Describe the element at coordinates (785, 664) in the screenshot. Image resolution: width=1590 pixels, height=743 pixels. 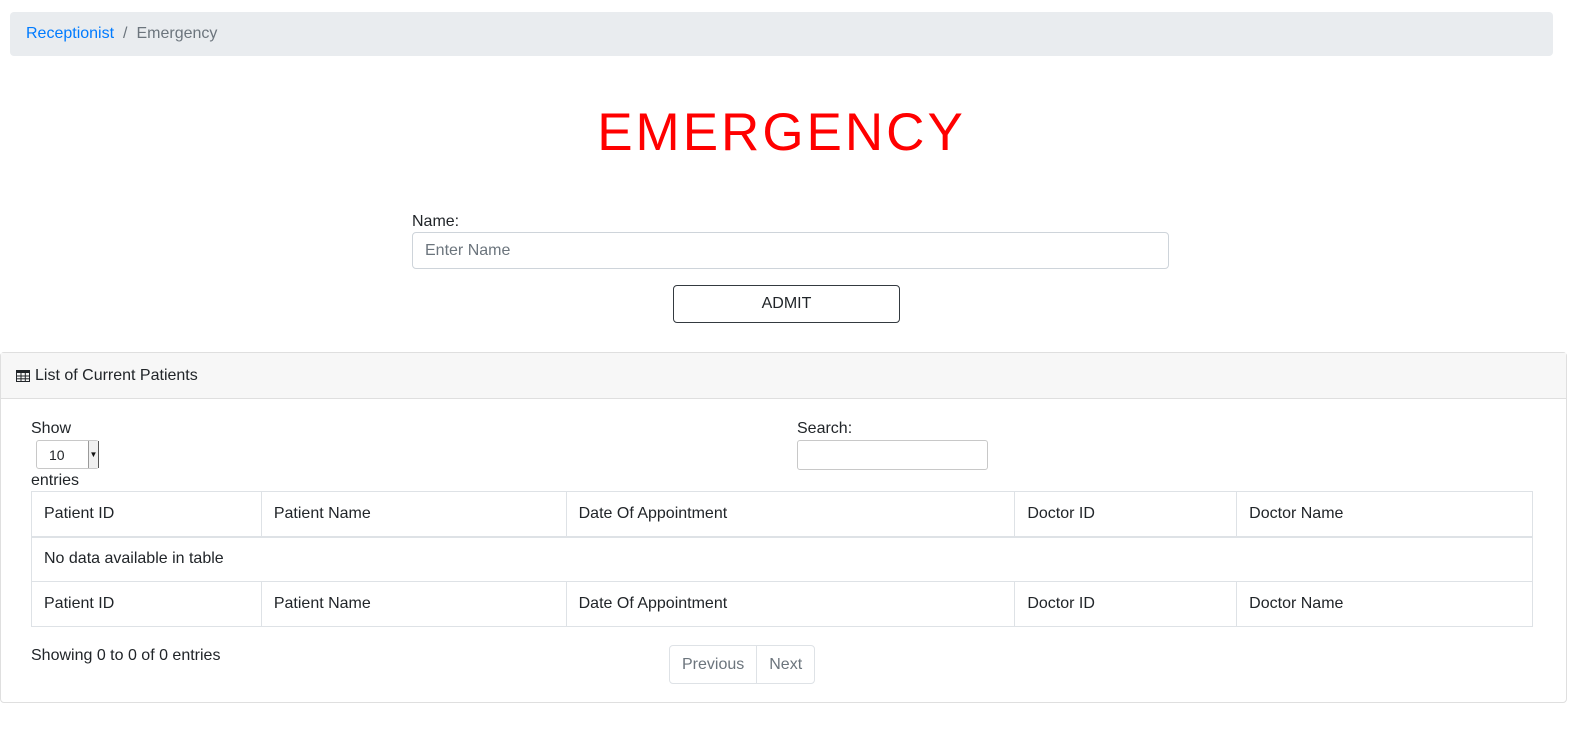
I see `next-page-button: Next` at that location.